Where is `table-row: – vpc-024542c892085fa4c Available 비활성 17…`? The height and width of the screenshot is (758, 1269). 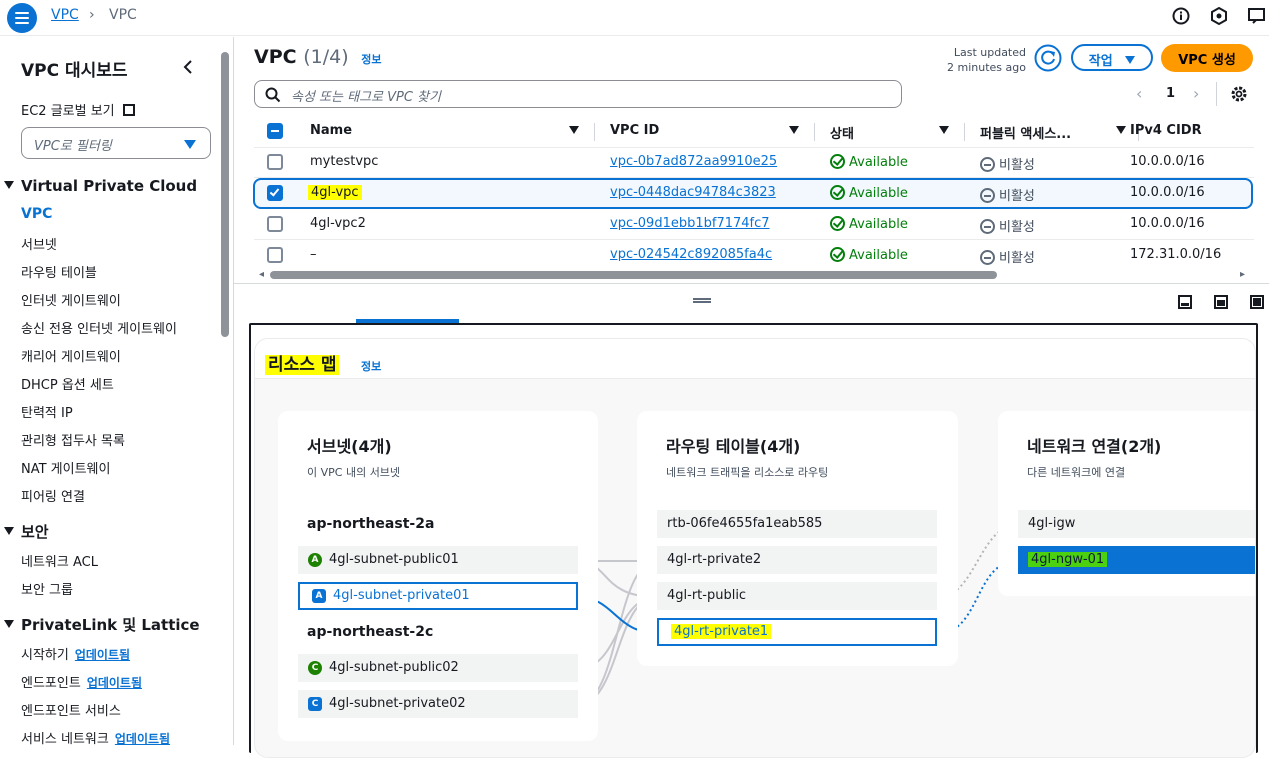 table-row: – vpc-024542c892085fa4c Available 비활성 17… is located at coordinates (754, 255).